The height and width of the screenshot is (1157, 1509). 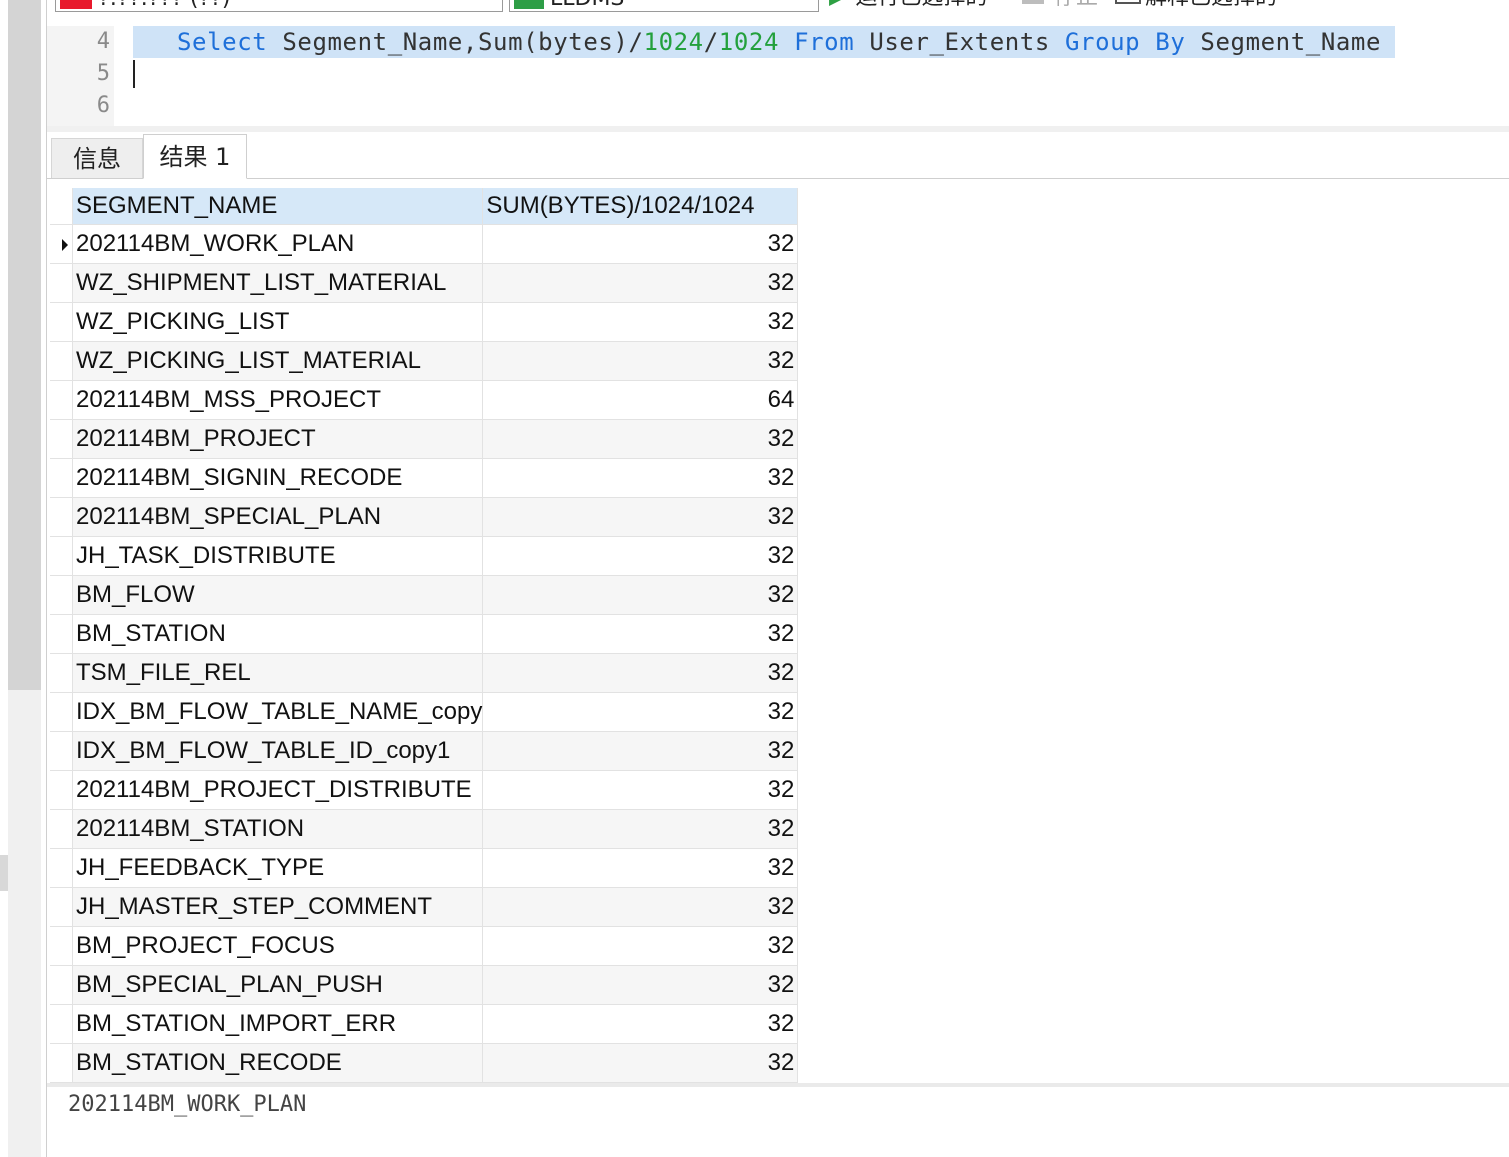 I want to click on cell-segment-name: 202114BM_STATION, so click(x=278, y=829).